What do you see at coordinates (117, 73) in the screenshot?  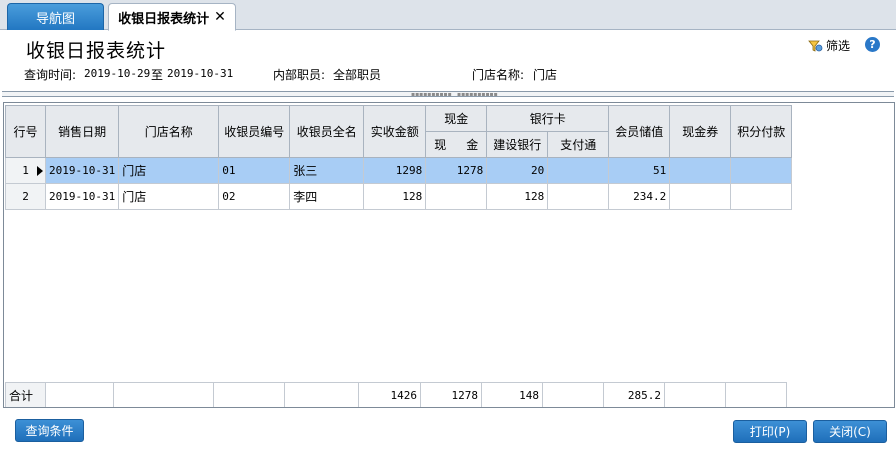 I see `date-from: 2019-10-29` at bounding box center [117, 73].